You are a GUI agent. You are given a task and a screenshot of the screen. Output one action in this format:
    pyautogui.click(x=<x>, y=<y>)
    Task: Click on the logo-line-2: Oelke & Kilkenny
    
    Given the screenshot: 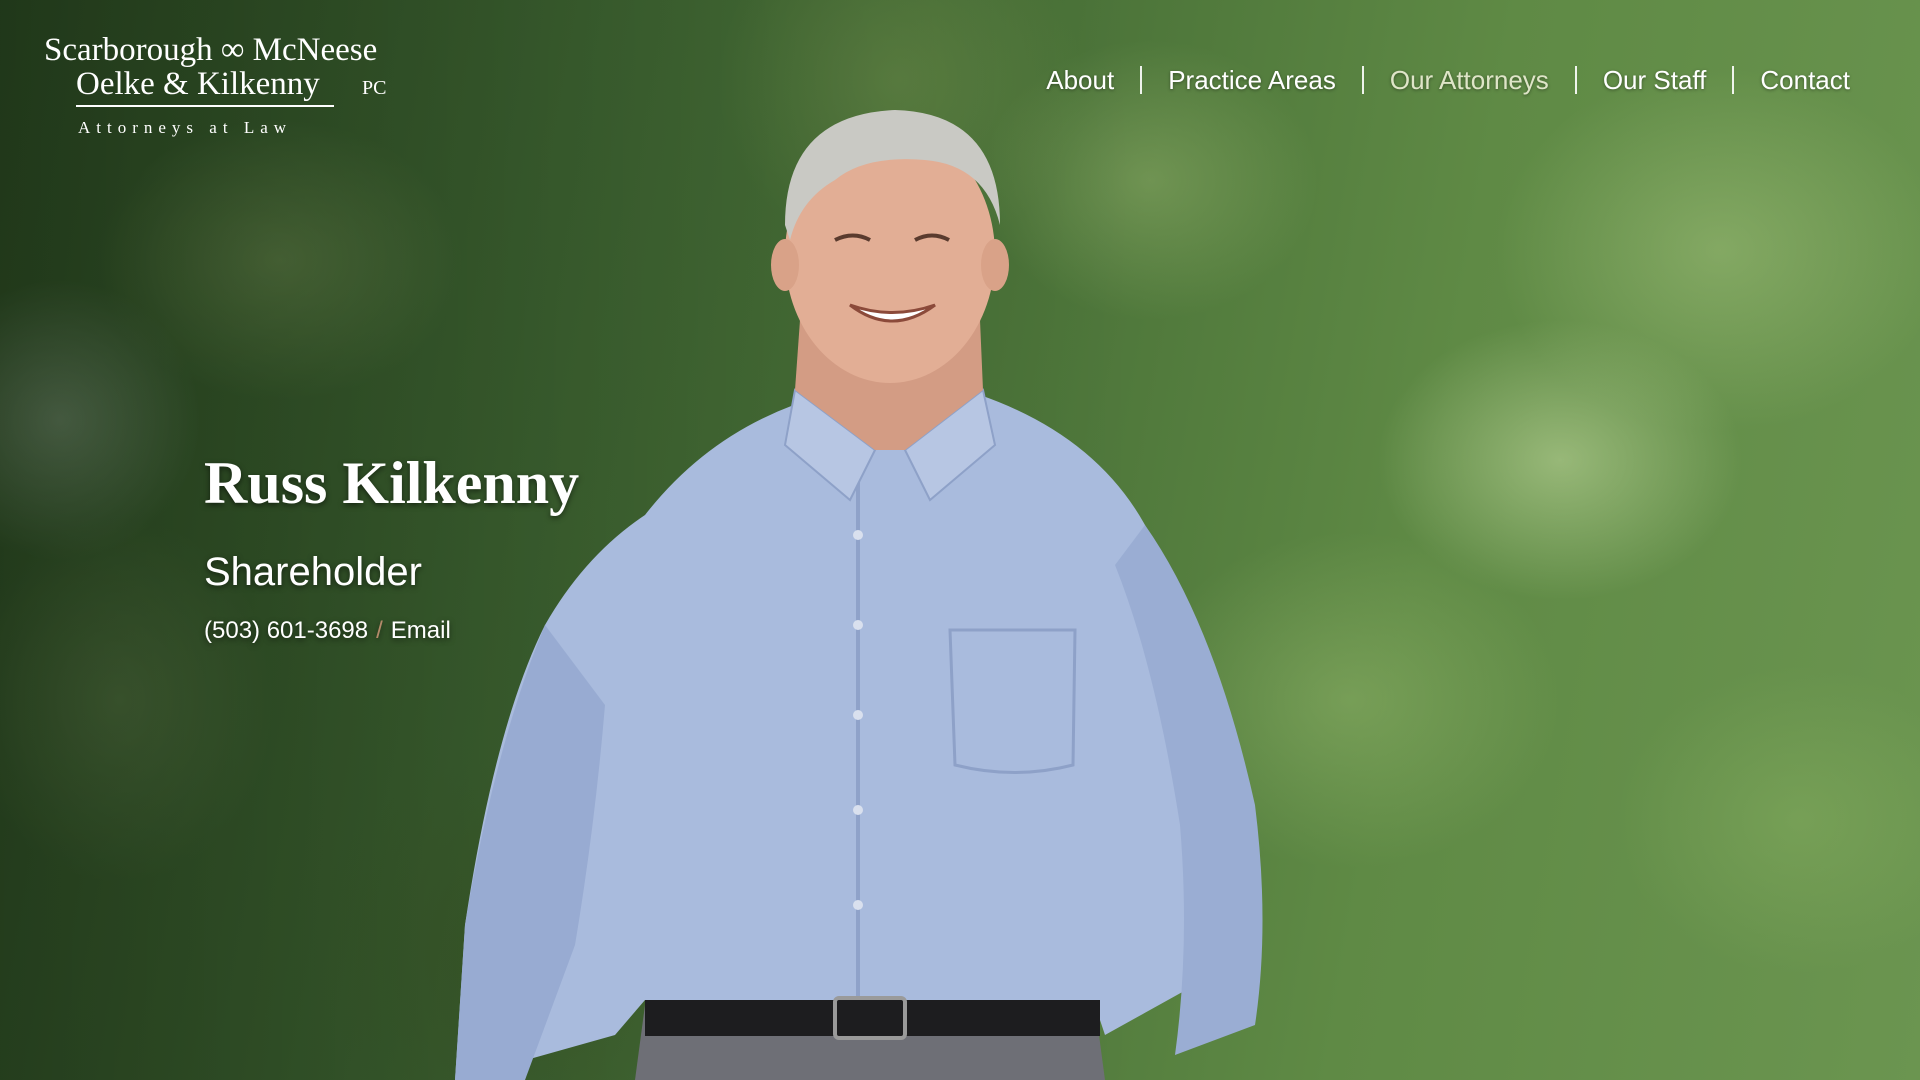 What is the action you would take?
    pyautogui.click(x=198, y=84)
    